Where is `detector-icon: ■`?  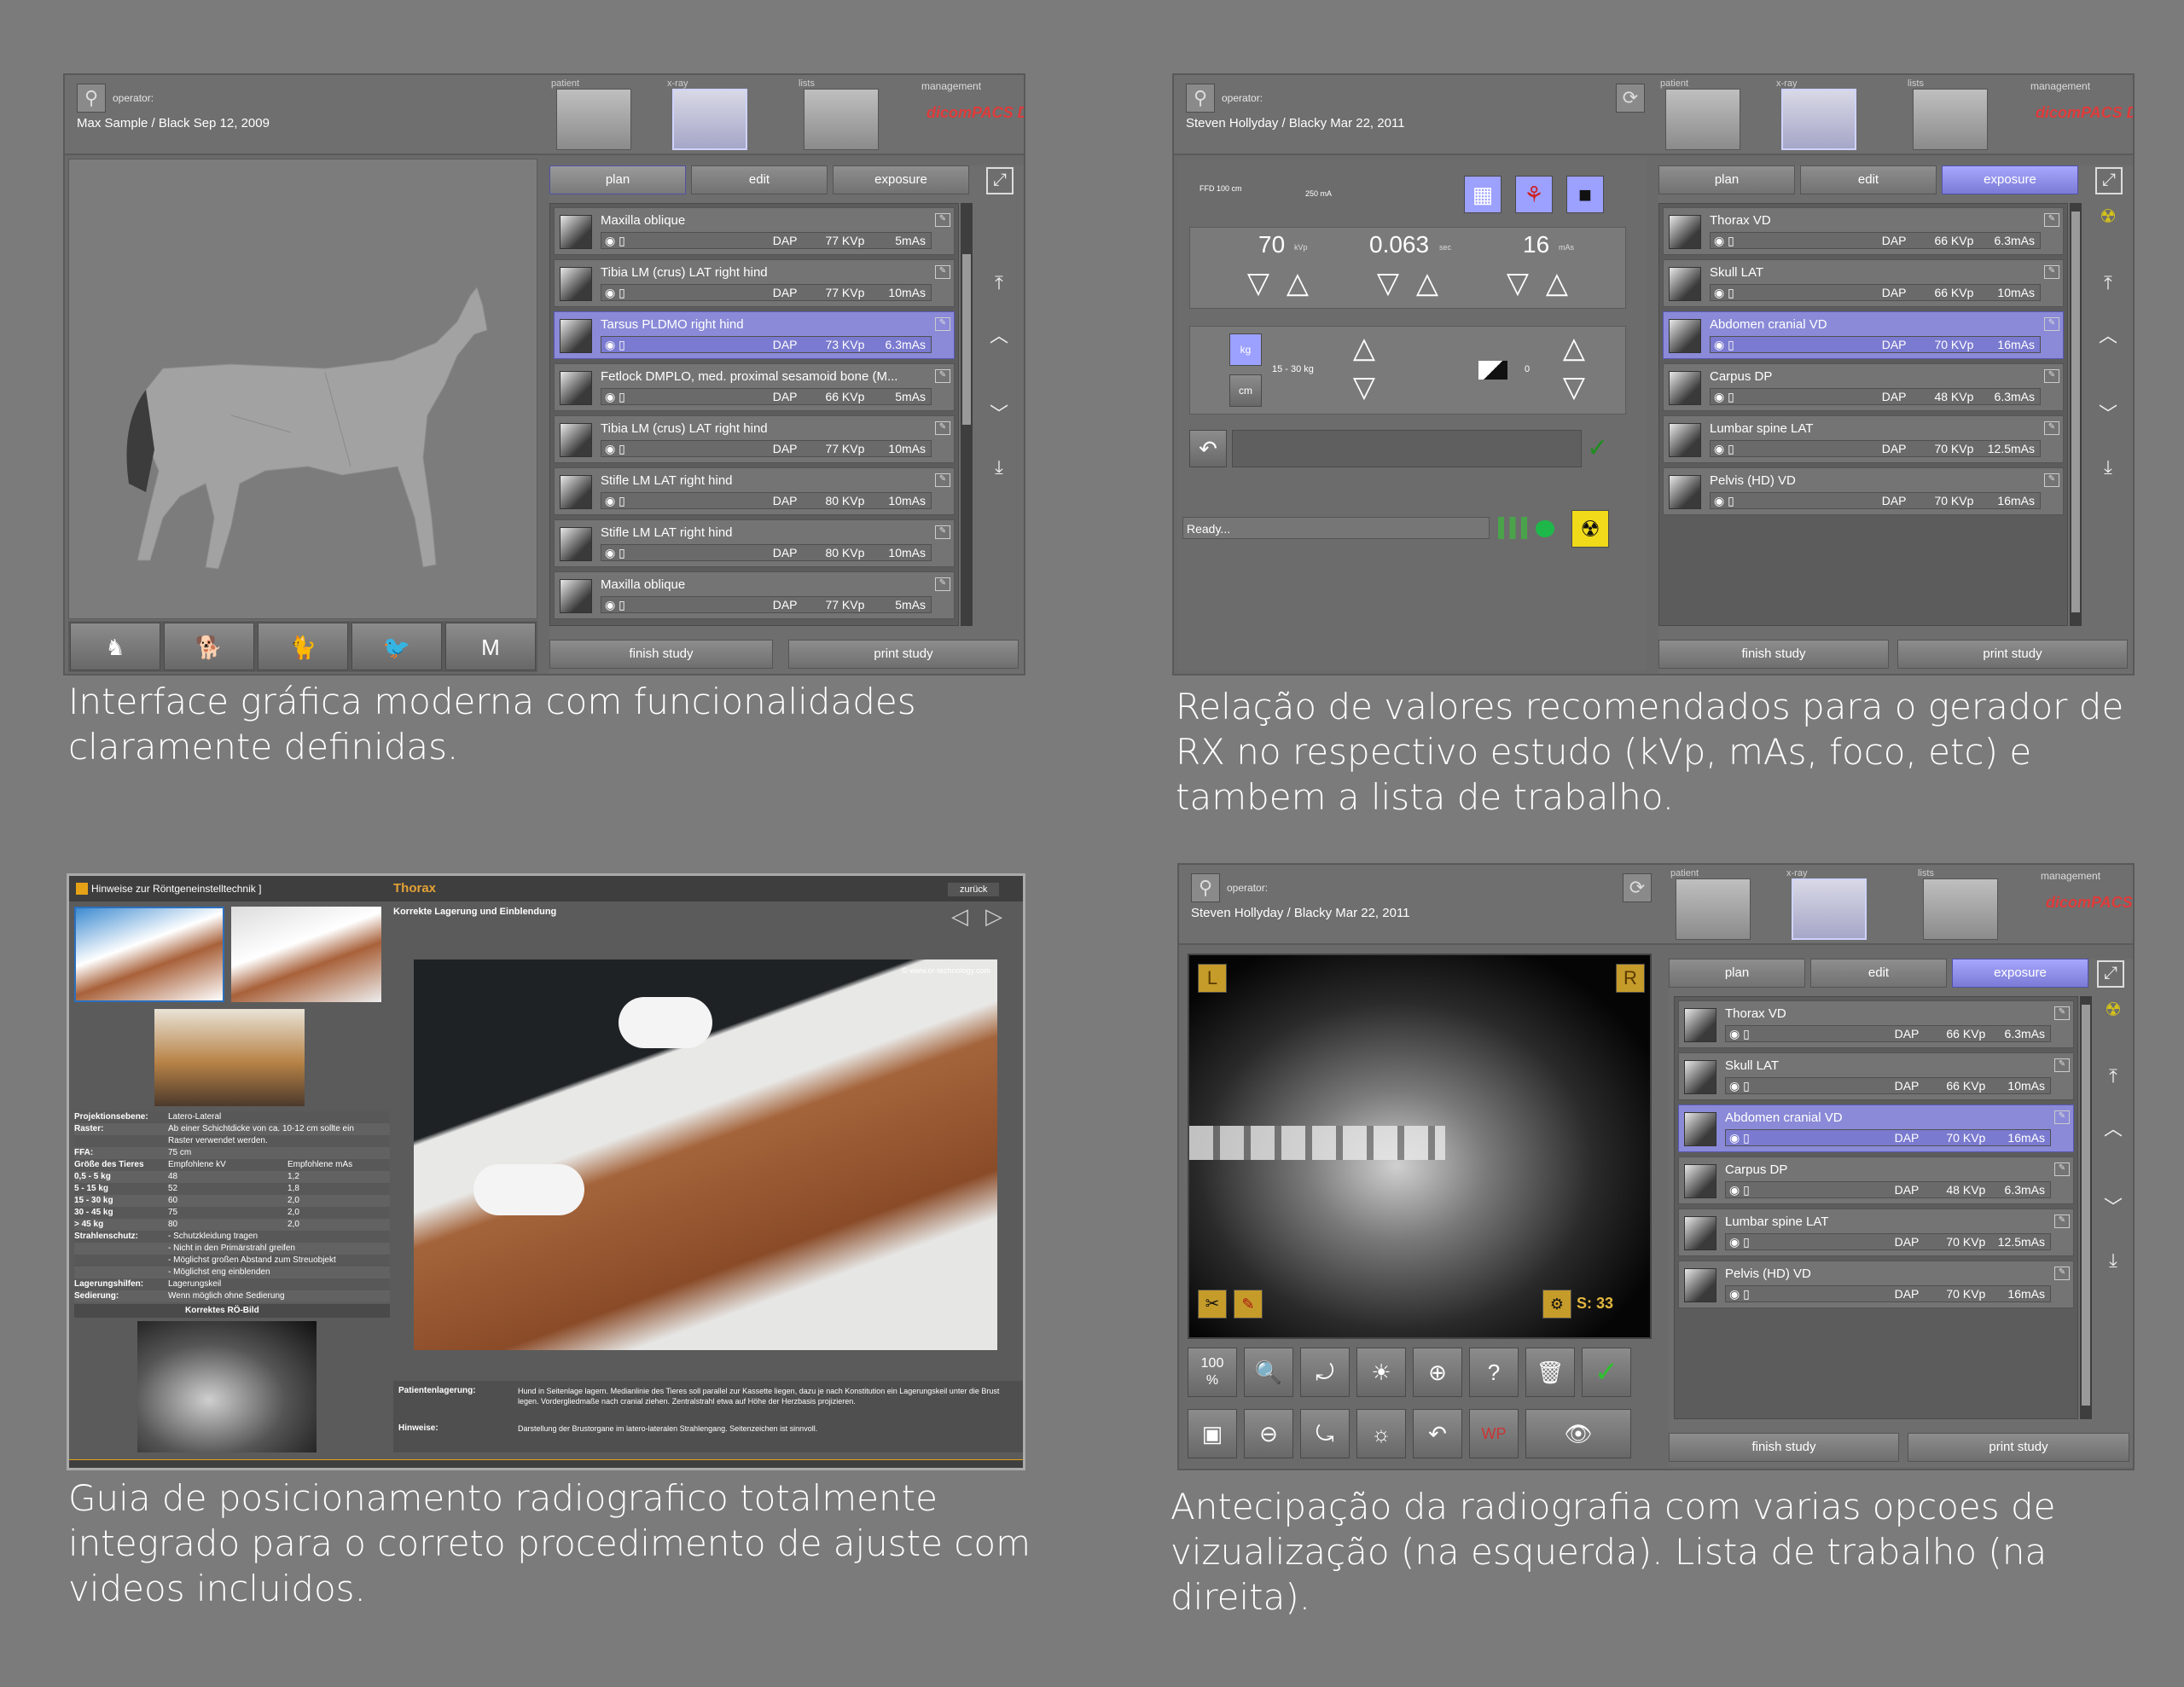
detector-icon: ■ is located at coordinates (1585, 195).